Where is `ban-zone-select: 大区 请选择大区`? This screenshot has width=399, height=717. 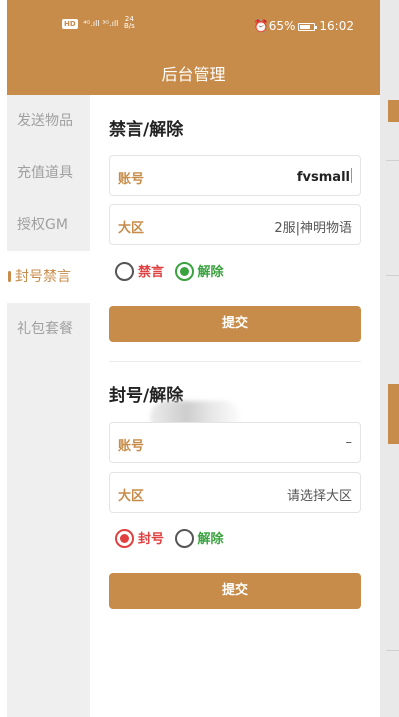 ban-zone-select: 大区 请选择大区 is located at coordinates (235, 492).